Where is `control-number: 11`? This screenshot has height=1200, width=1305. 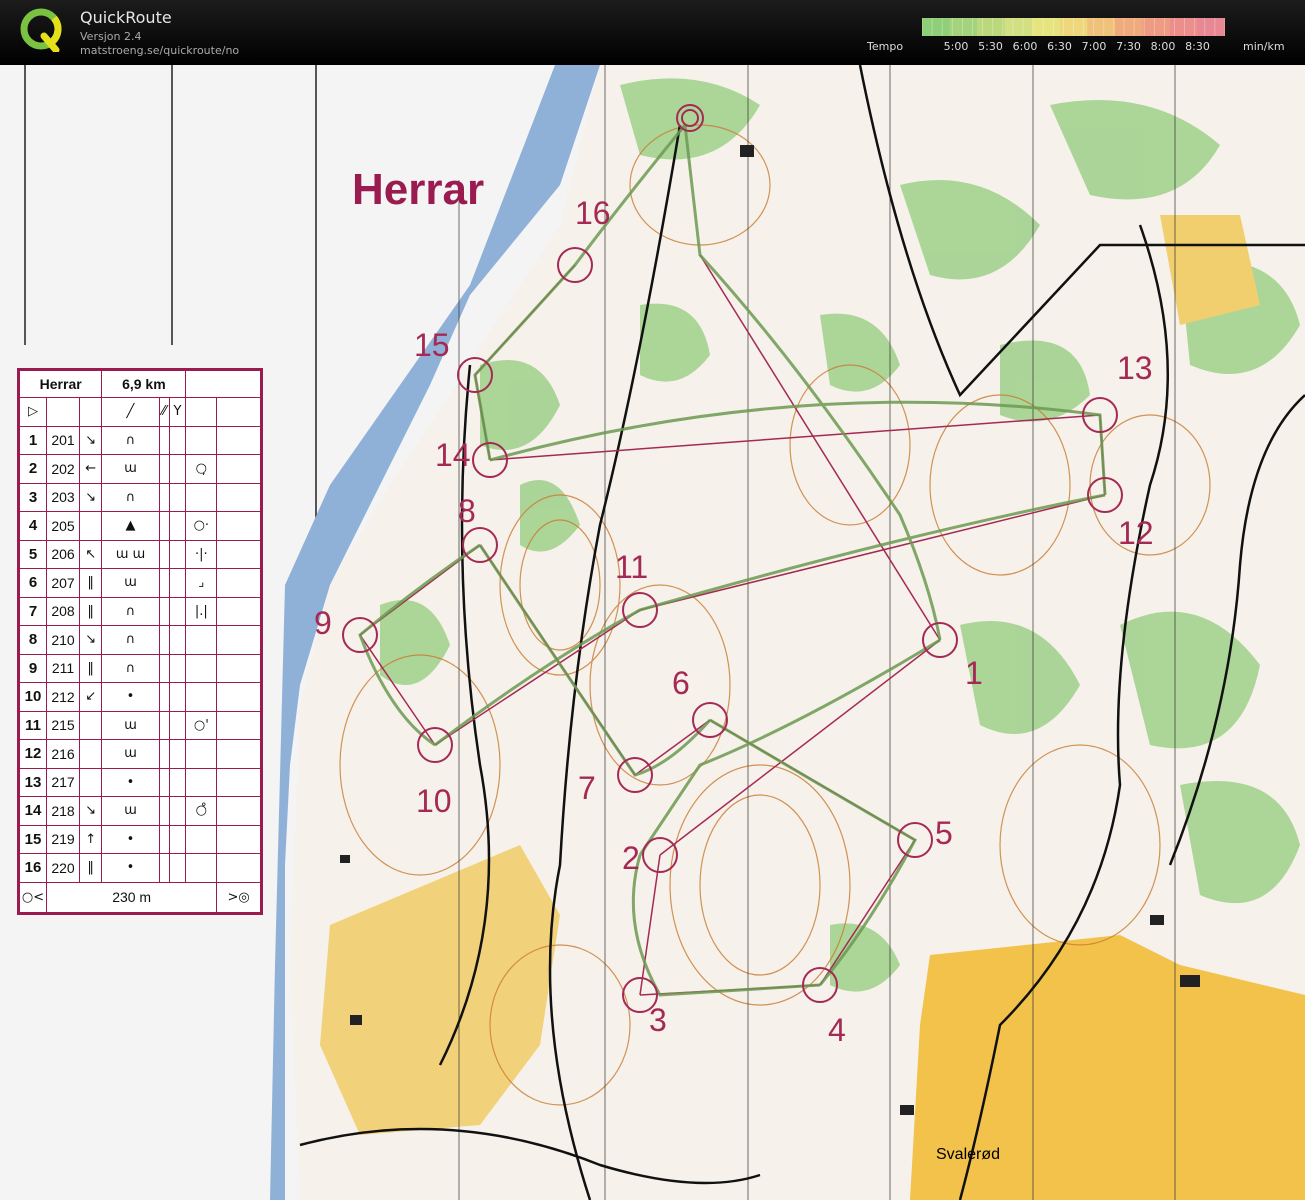
control-number: 11 is located at coordinates (33, 725).